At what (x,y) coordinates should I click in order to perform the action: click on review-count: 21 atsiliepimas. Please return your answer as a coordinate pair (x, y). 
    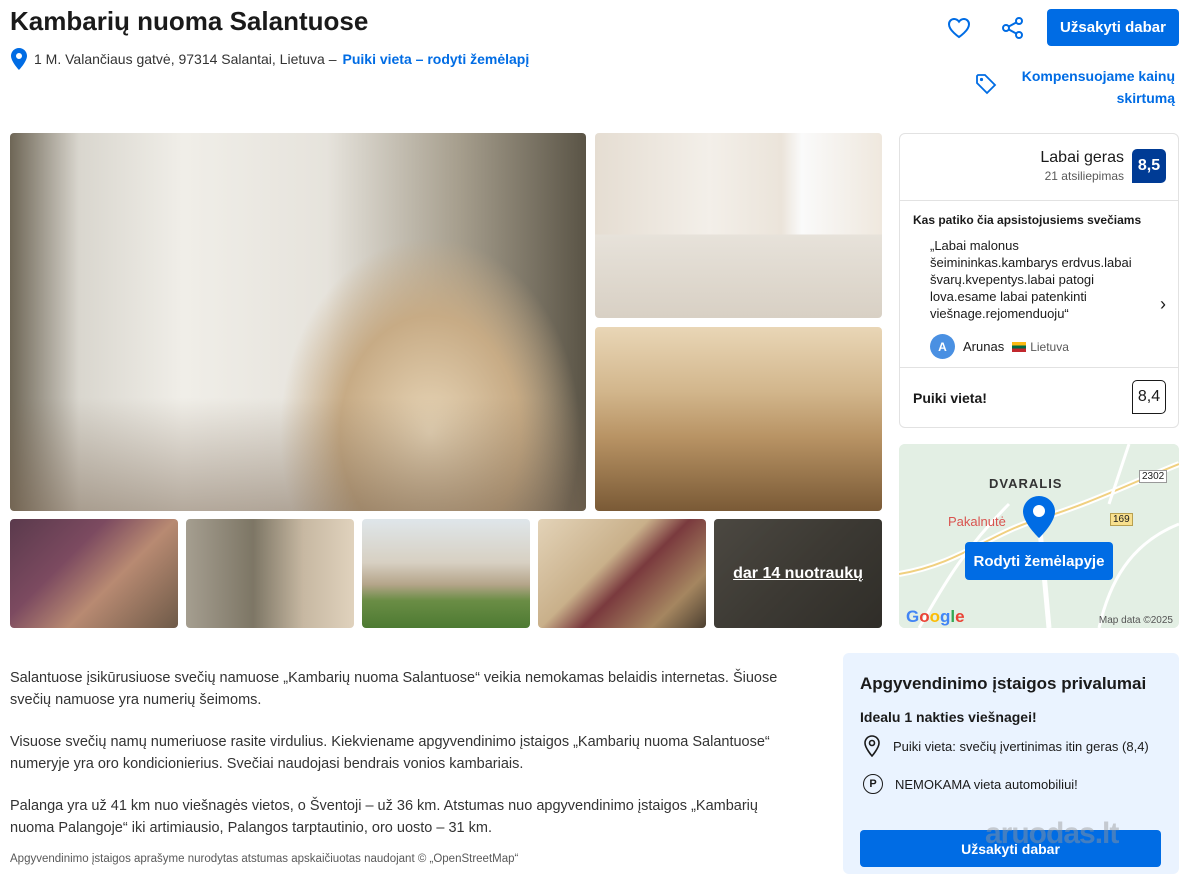
    Looking at the image, I should click on (1084, 176).